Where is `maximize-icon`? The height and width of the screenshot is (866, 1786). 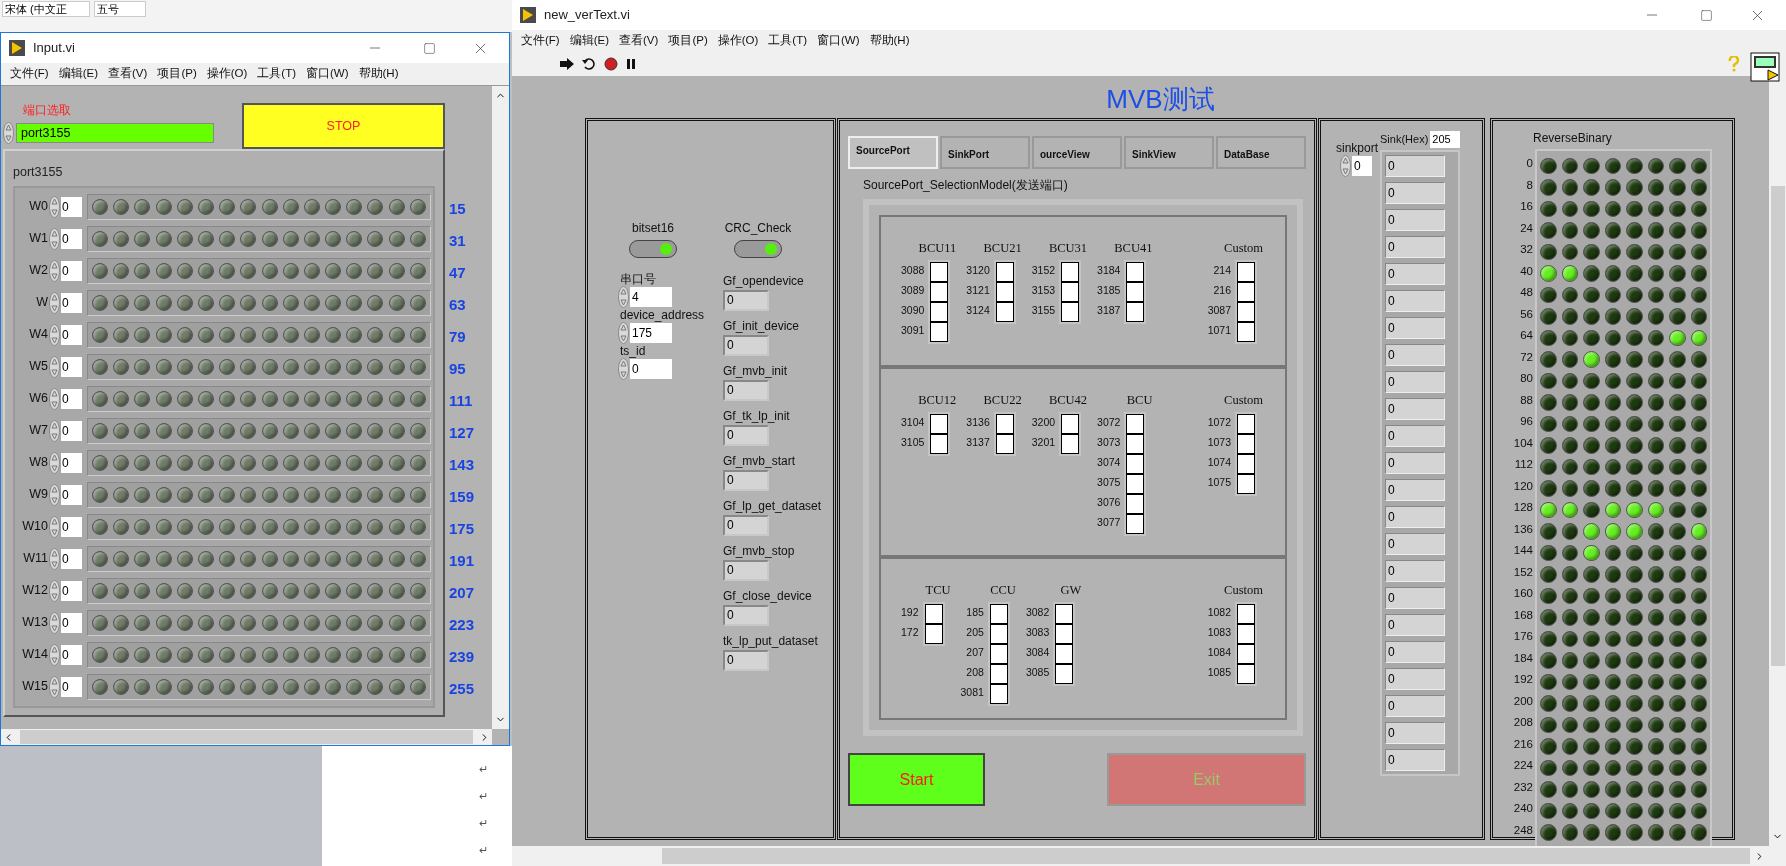 maximize-icon is located at coordinates (429, 48).